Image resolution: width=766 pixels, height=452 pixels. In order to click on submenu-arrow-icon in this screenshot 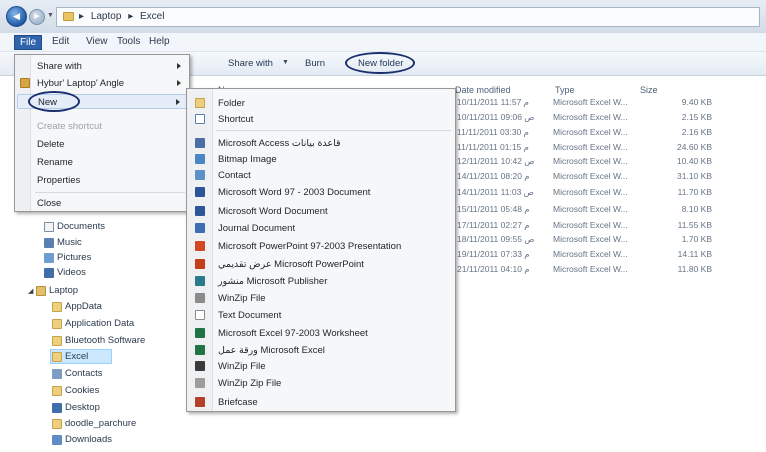, I will do `click(179, 66)`.